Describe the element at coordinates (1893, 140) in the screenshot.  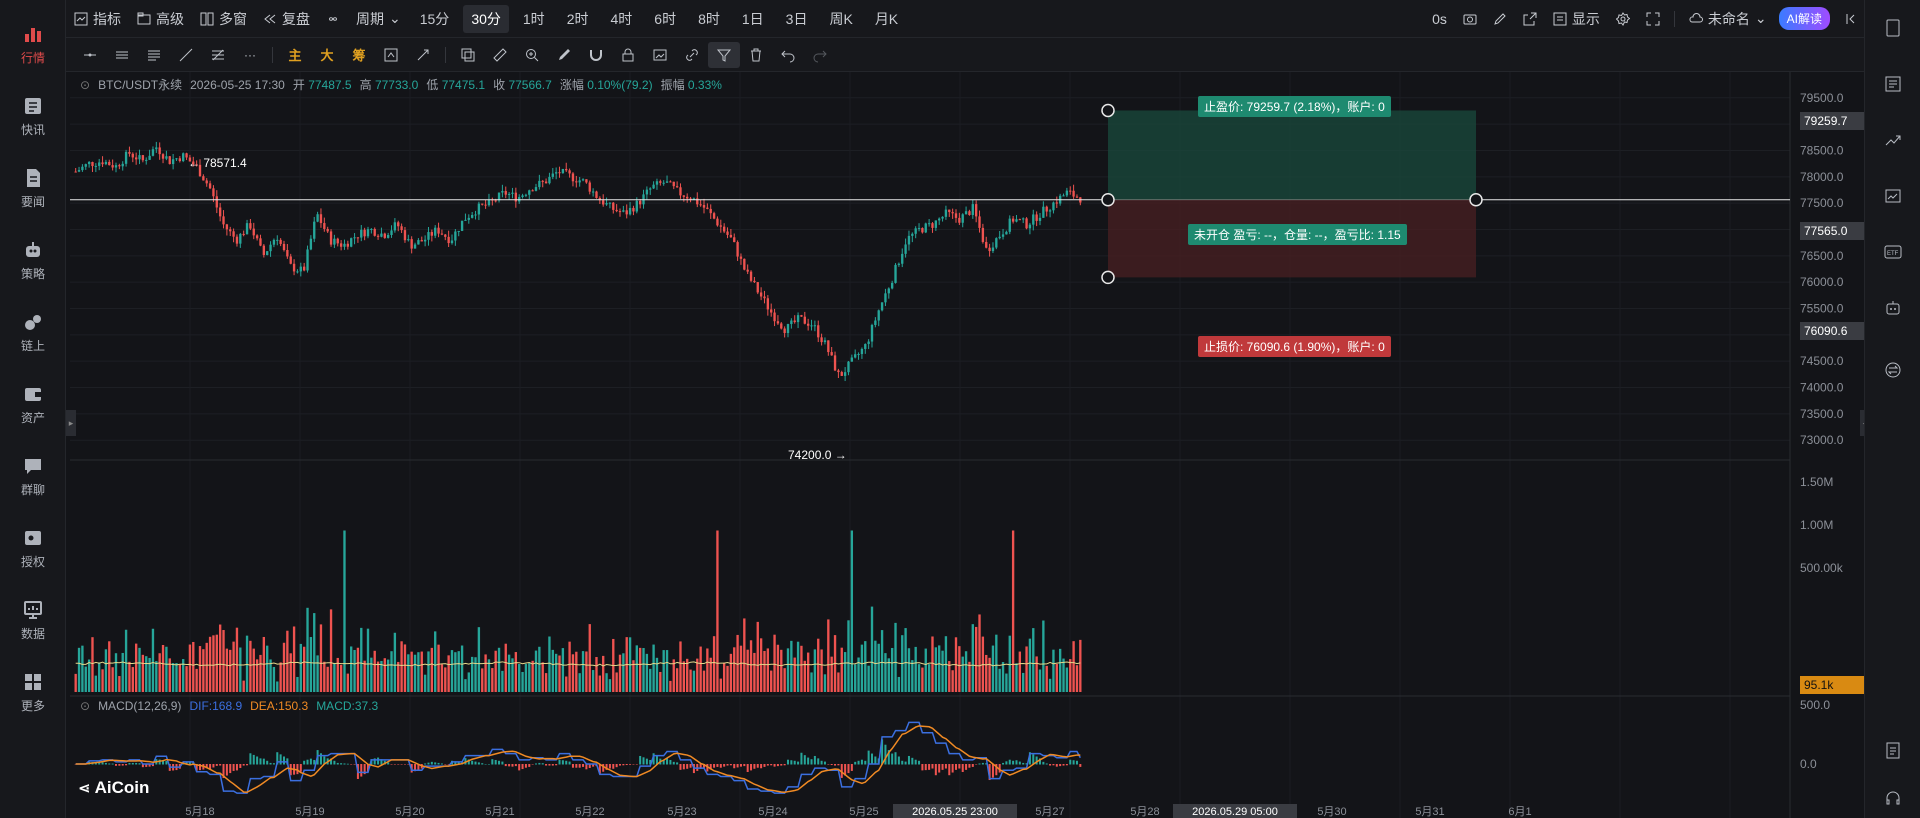
I see `trend-button` at that location.